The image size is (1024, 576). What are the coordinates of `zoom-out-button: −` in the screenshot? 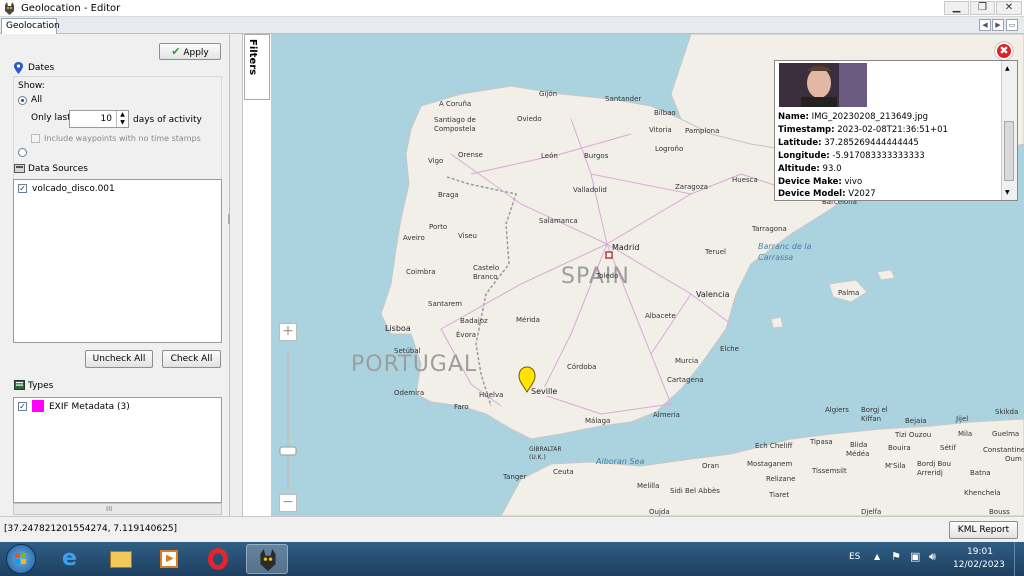 It's located at (288, 503).